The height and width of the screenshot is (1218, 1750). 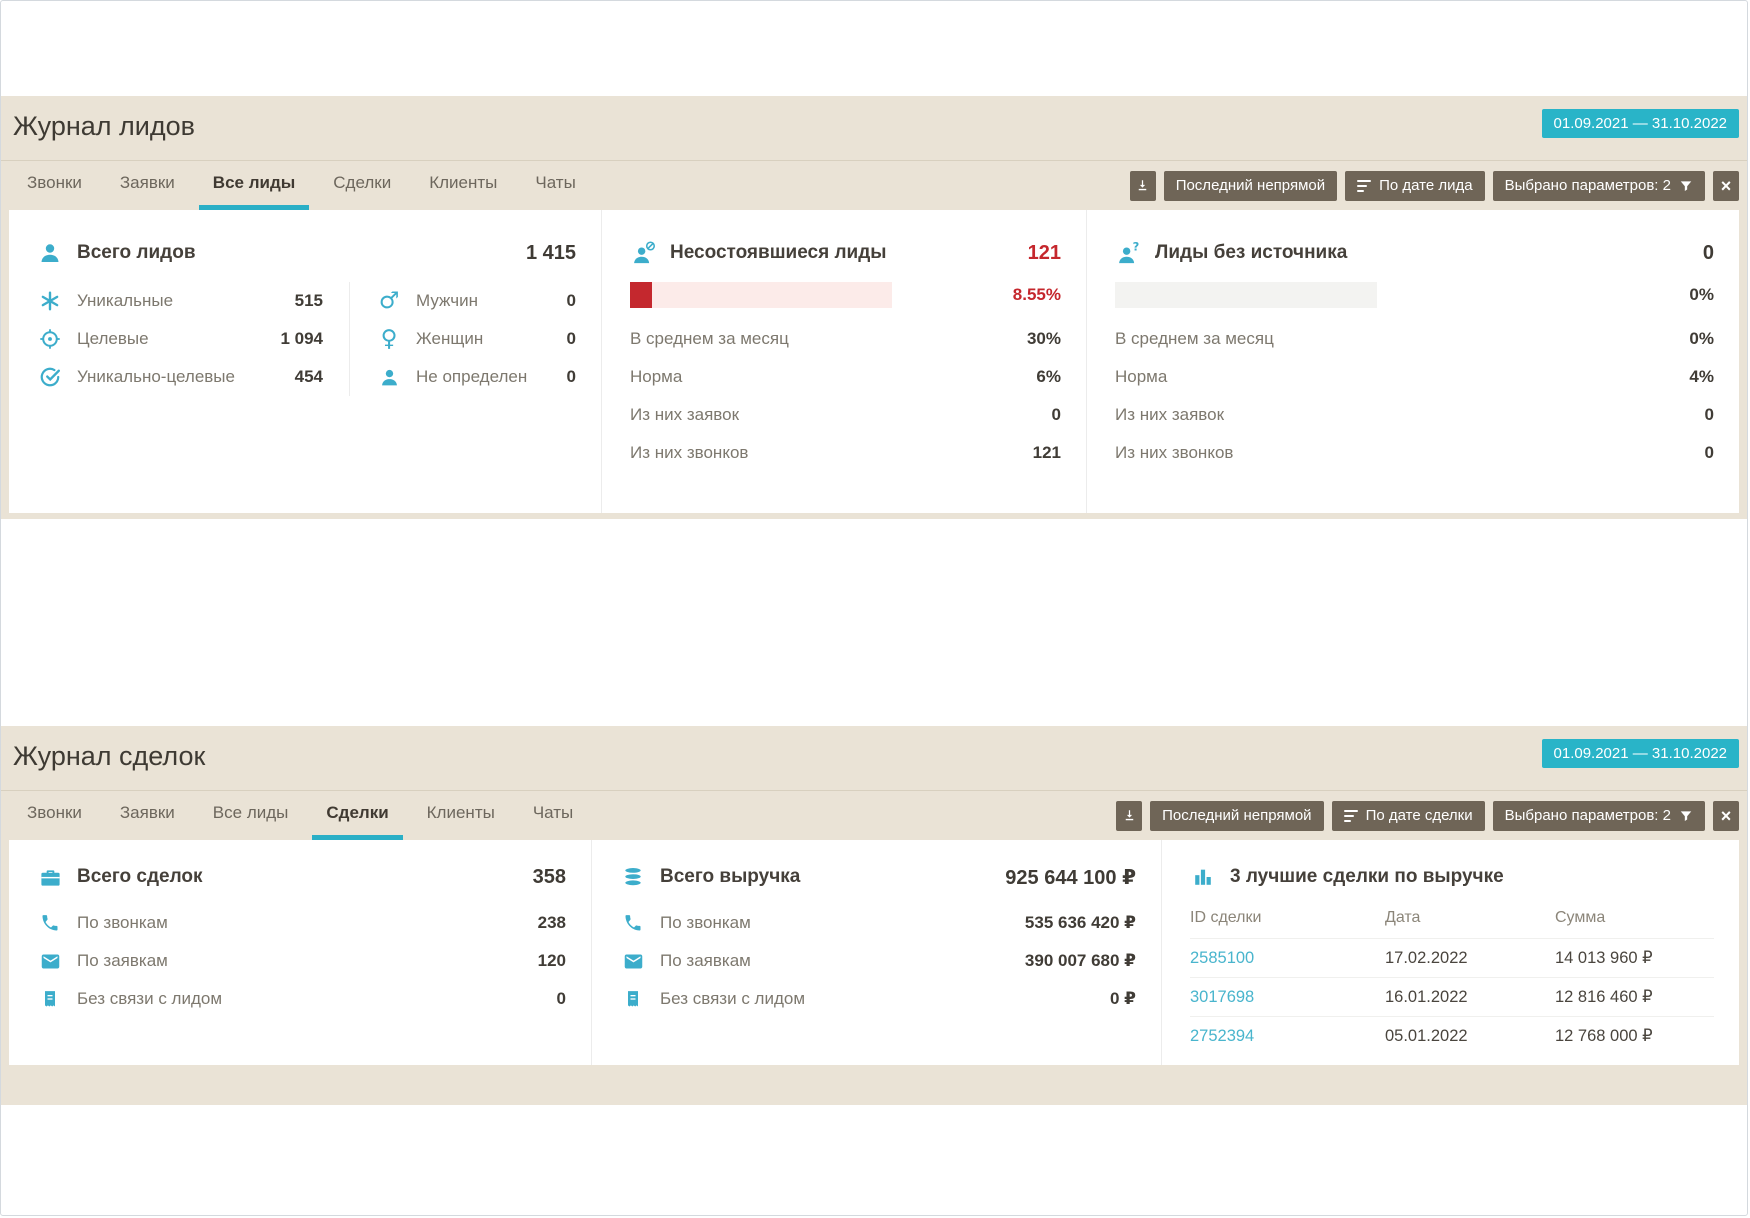 What do you see at coordinates (306, 253) in the screenshot?
I see `total-leads-header: Всего лидов 1 415` at bounding box center [306, 253].